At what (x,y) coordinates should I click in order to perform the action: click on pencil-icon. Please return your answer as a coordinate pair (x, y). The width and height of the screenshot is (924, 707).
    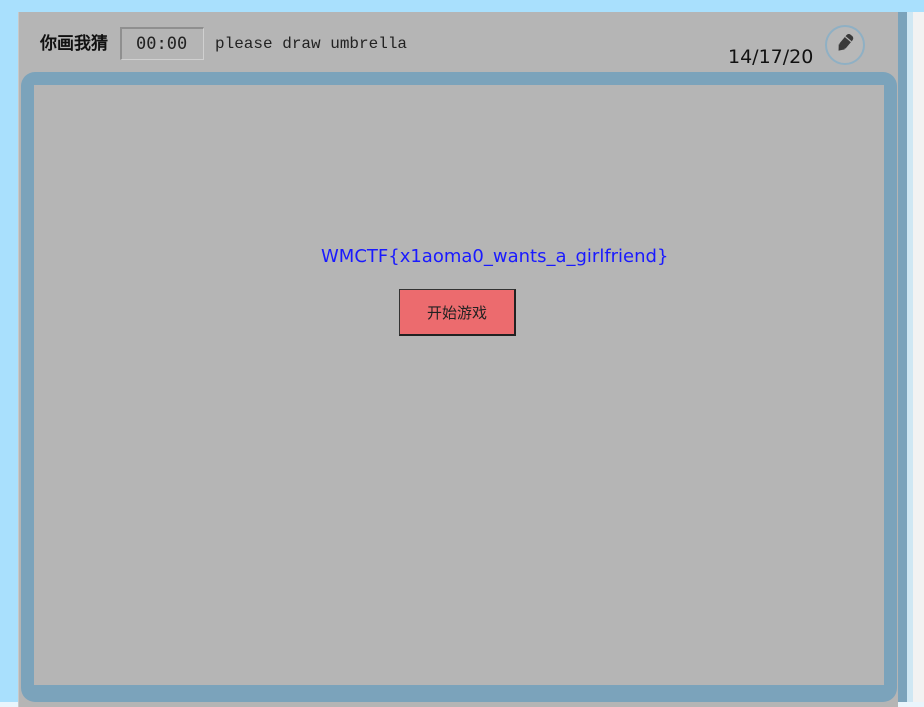
    Looking at the image, I should click on (845, 45).